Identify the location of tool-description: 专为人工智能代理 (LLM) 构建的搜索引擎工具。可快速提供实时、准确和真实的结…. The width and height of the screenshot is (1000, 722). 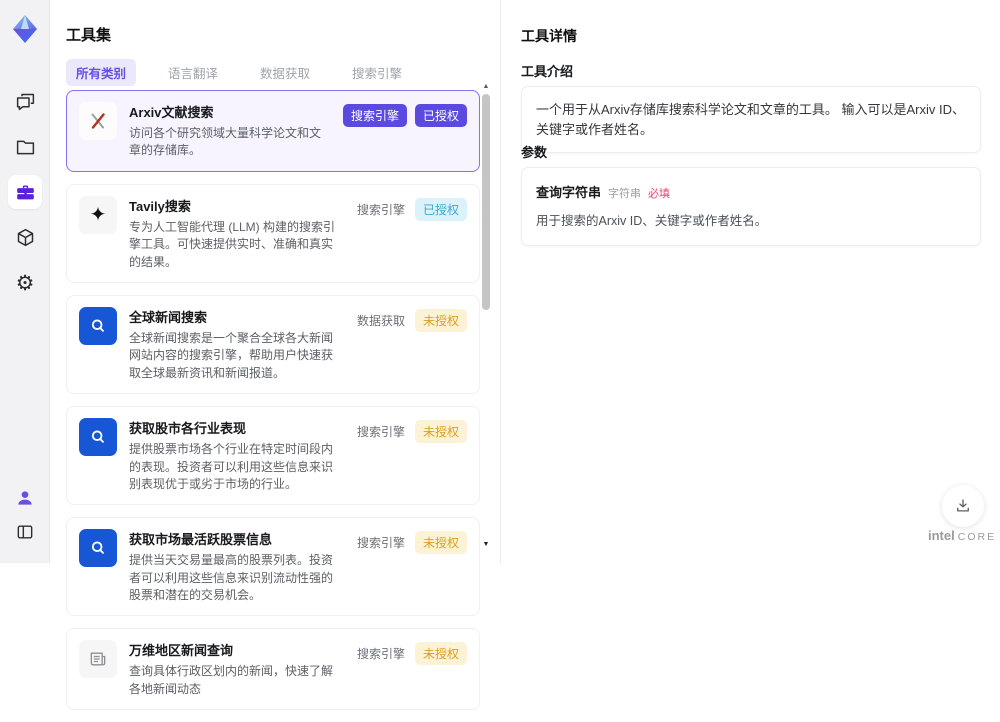
(232, 244).